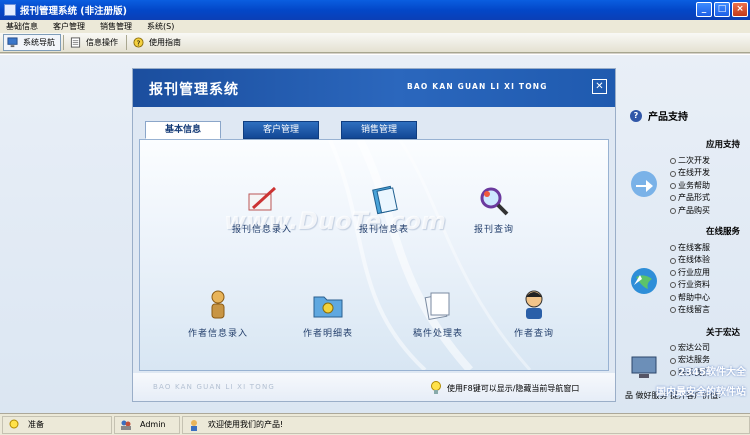 Image resolution: width=750 pixels, height=435 pixels. I want to click on papers-icon, so click(437, 306).